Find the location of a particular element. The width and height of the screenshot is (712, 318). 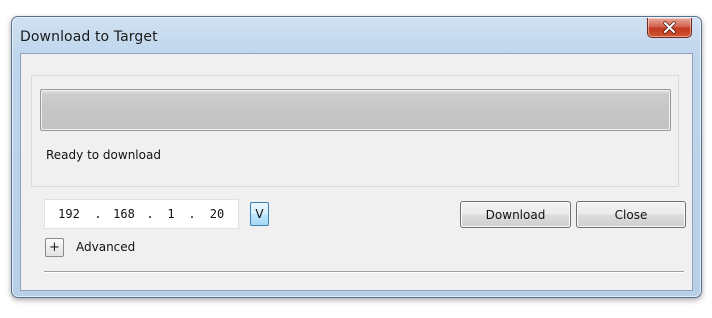

download-progress-bar is located at coordinates (355, 110).